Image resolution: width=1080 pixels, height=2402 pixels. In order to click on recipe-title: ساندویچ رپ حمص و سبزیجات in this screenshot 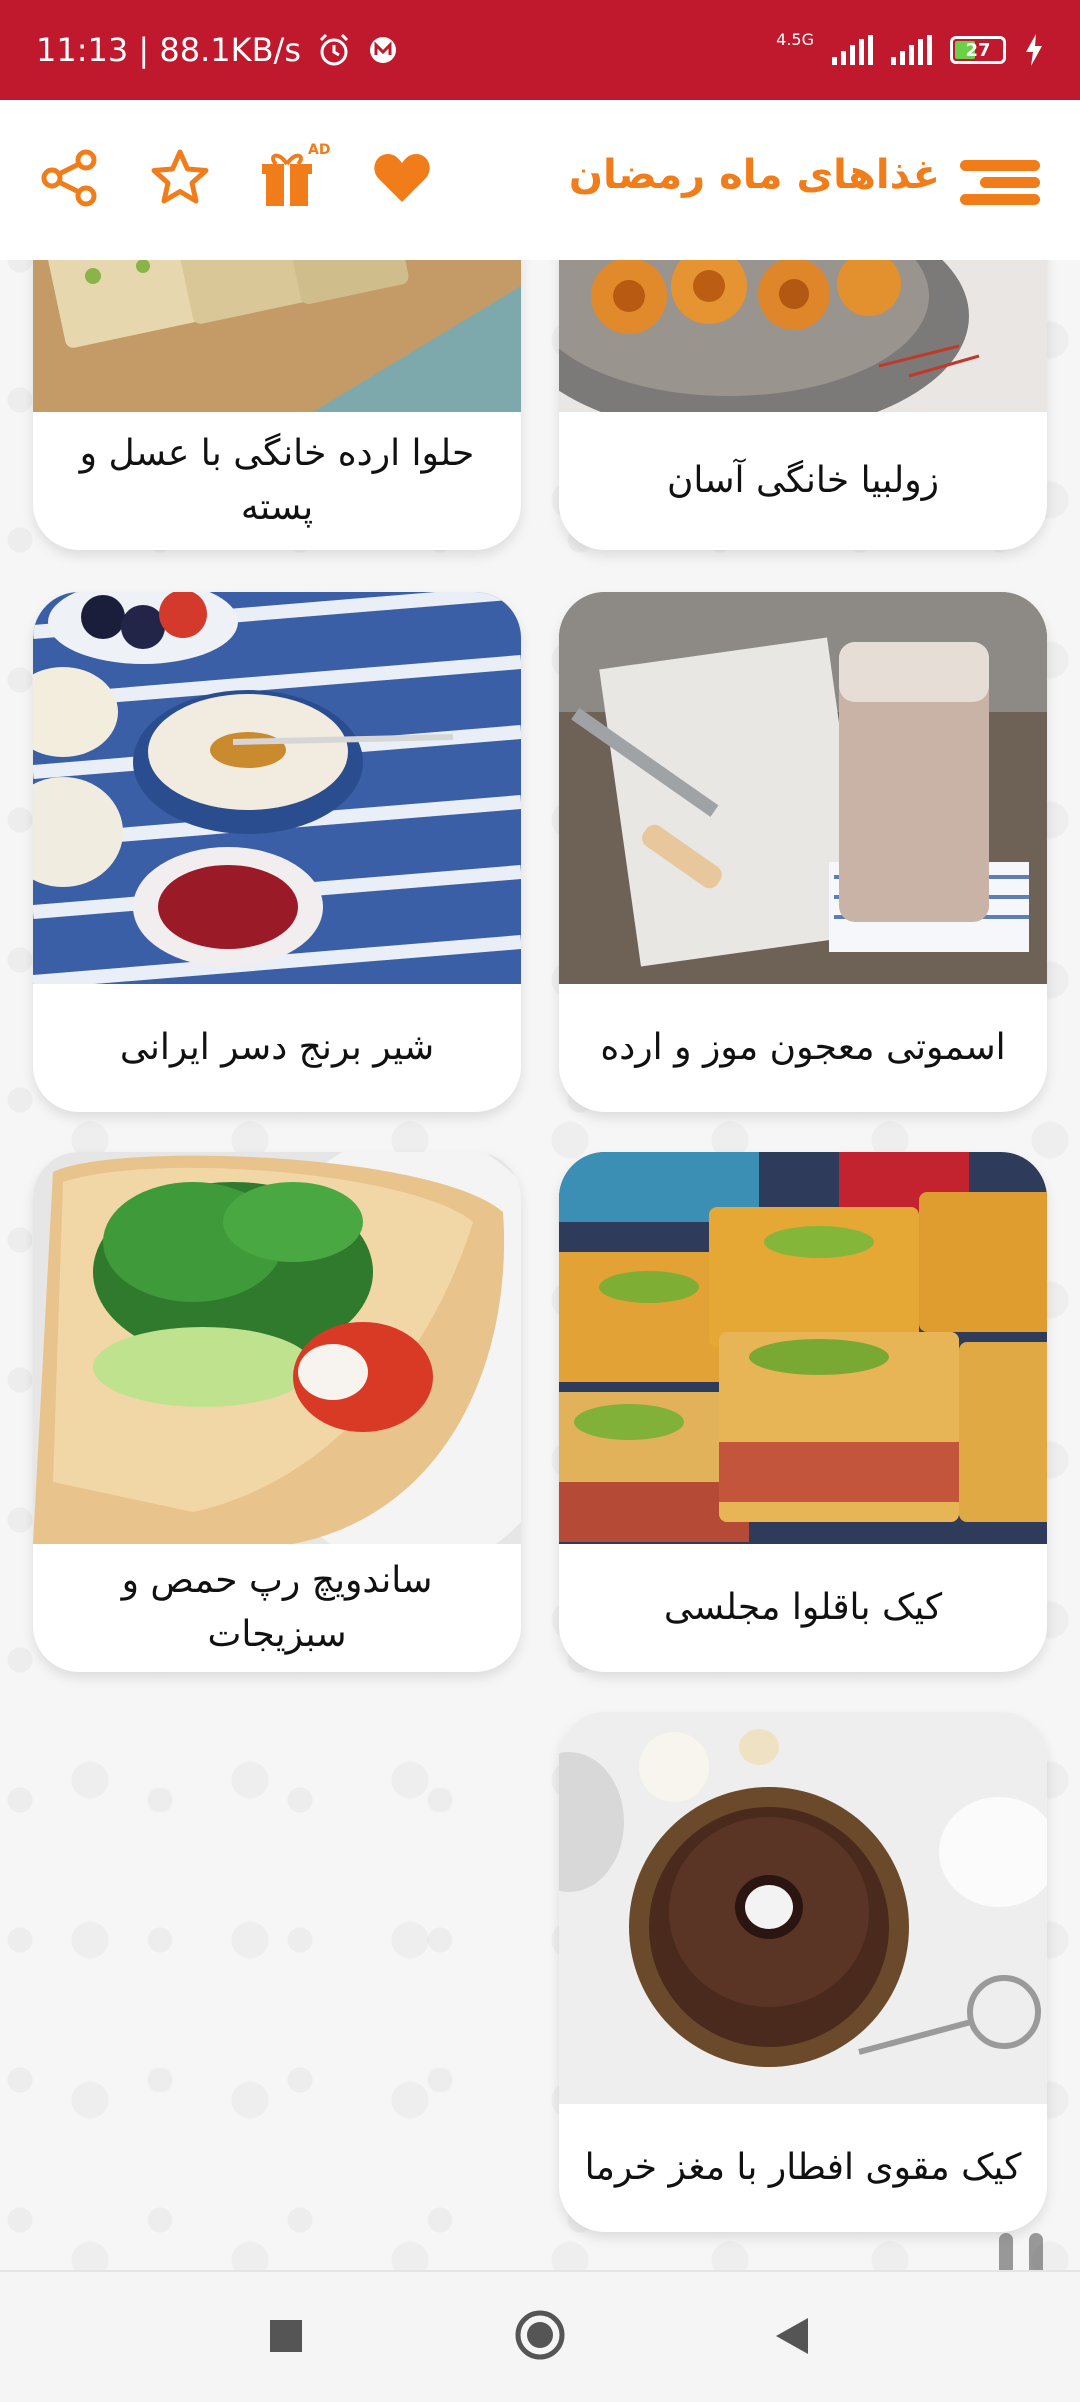, I will do `click(277, 1607)`.